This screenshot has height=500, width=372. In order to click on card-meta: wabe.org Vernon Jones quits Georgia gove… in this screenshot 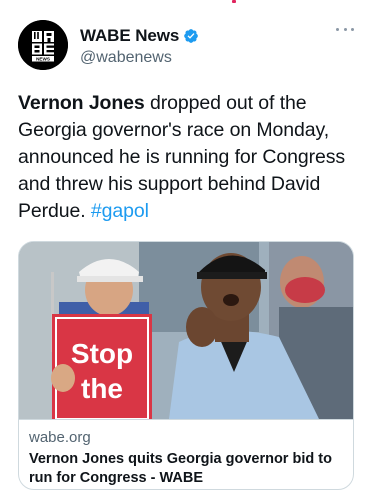, I will do `click(186, 454)`.